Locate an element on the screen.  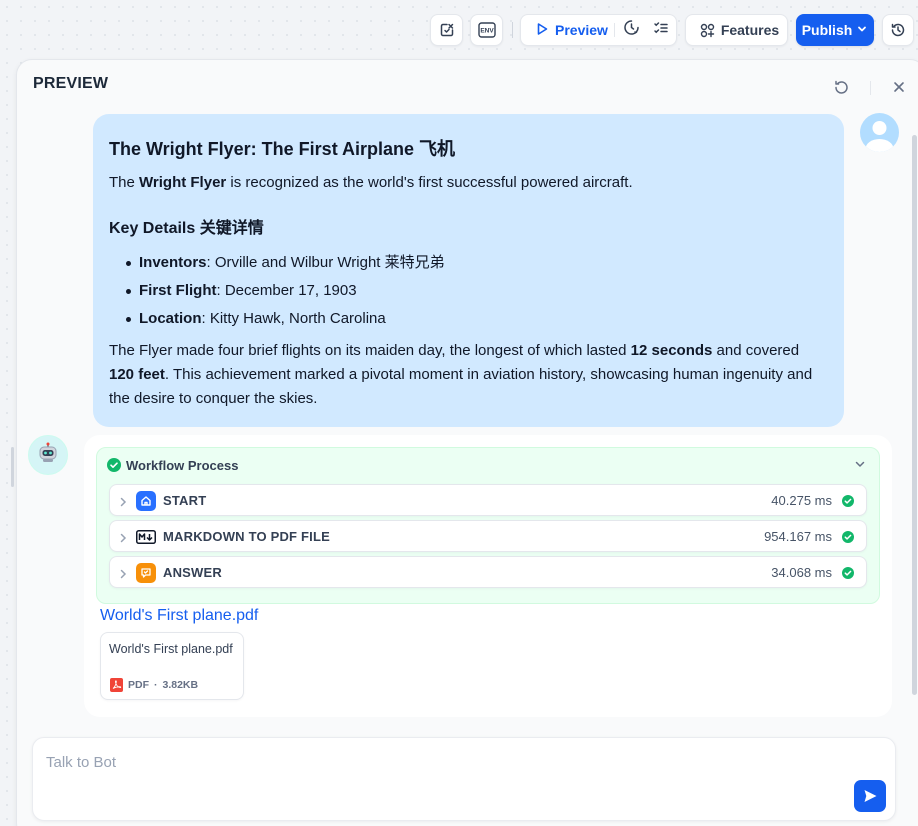
chat-input-box is located at coordinates (464, 779).